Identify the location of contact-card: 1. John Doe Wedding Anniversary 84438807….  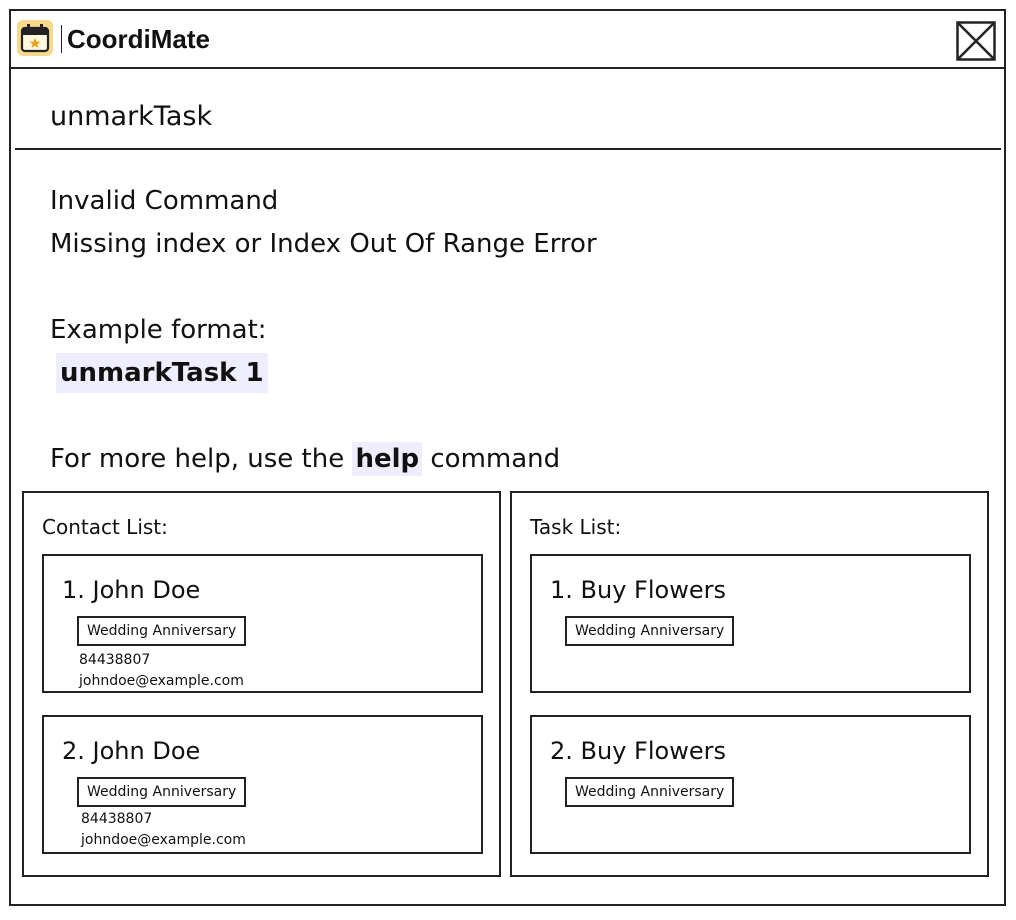
(262, 623).